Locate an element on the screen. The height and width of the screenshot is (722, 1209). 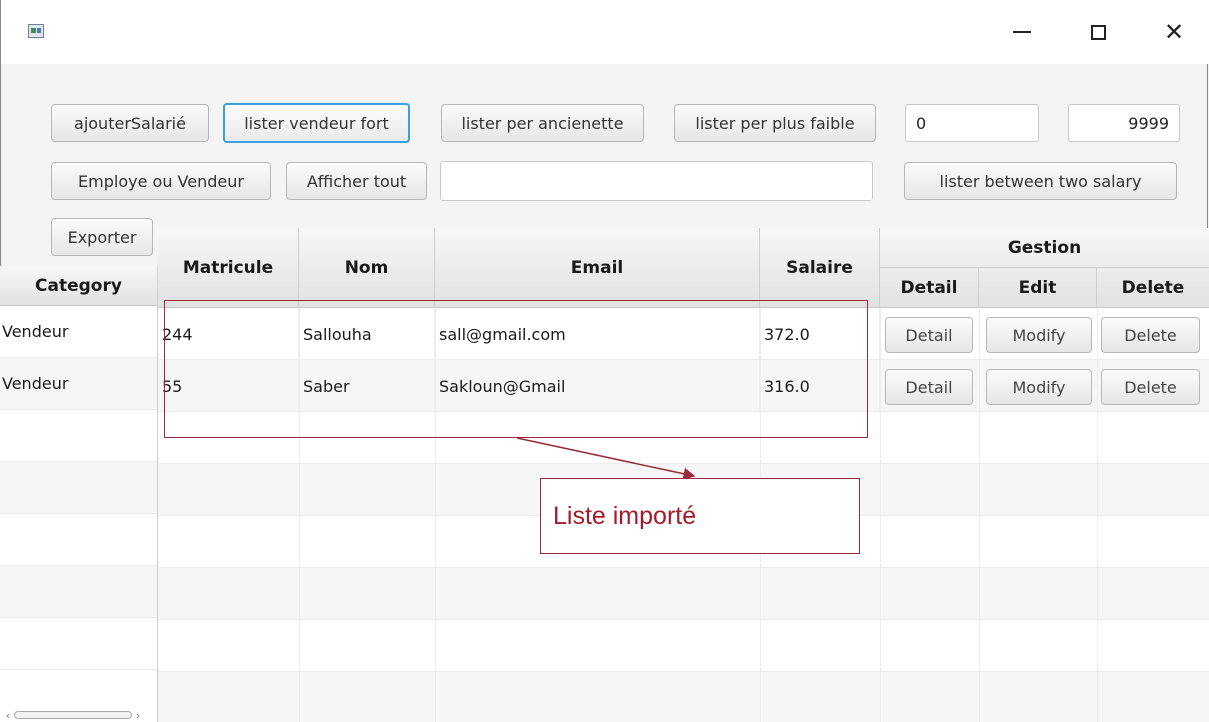
email-column-header: Email is located at coordinates (597, 268).